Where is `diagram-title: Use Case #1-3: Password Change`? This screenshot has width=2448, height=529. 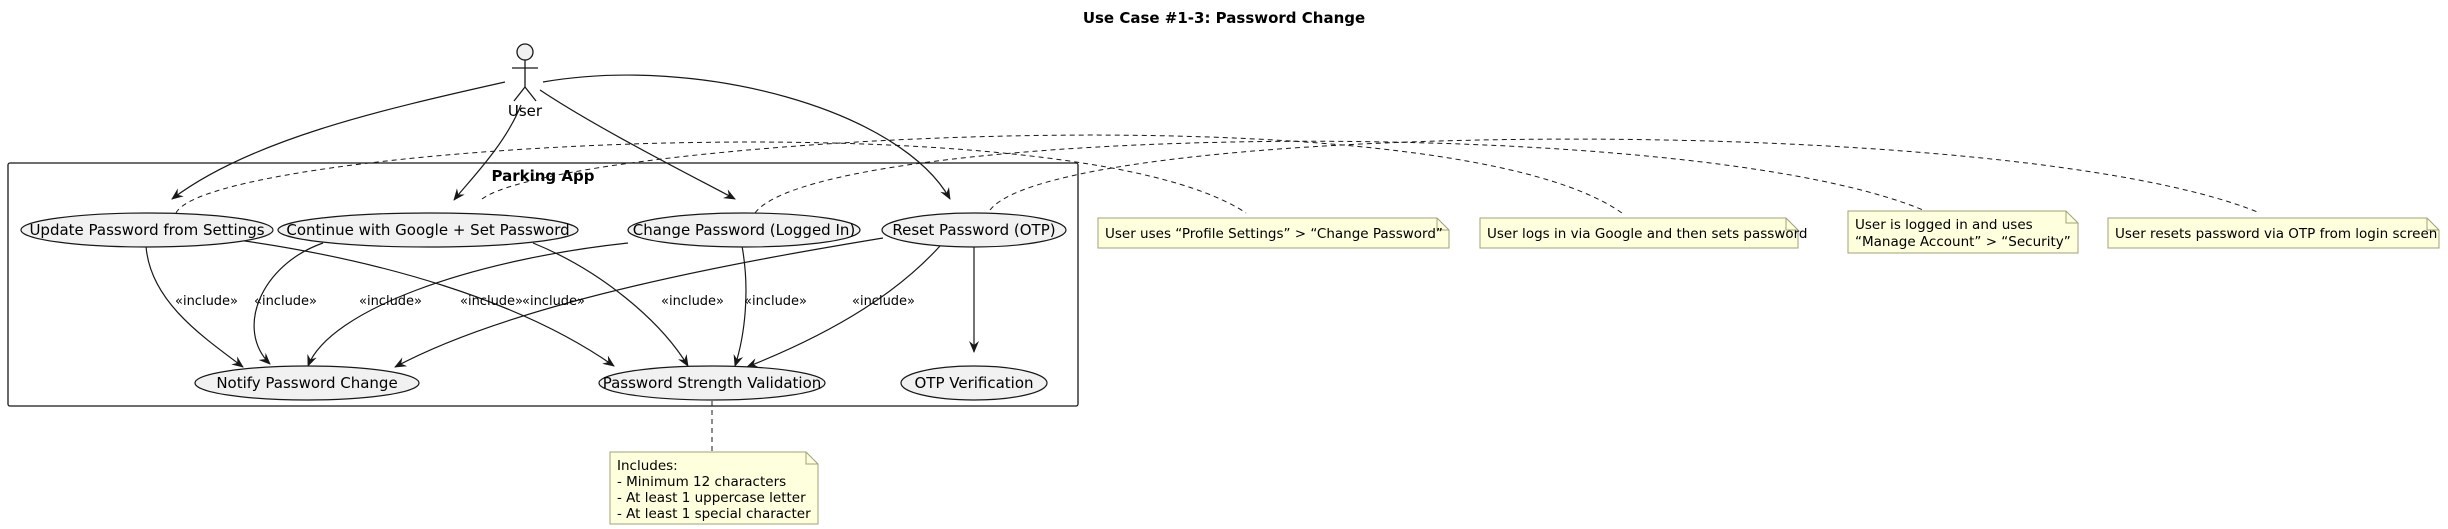
diagram-title: Use Case #1-3: Password Change is located at coordinates (1224, 18).